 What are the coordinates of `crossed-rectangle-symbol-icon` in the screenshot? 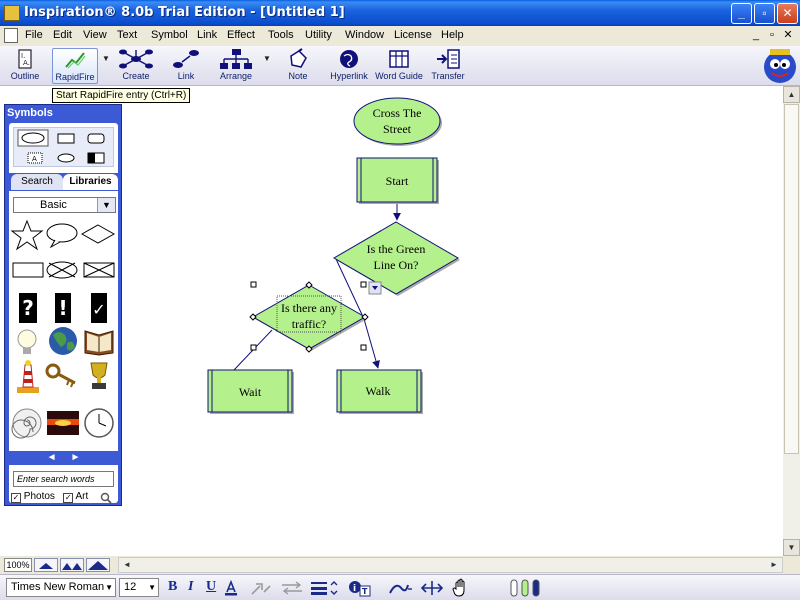 It's located at (99, 270).